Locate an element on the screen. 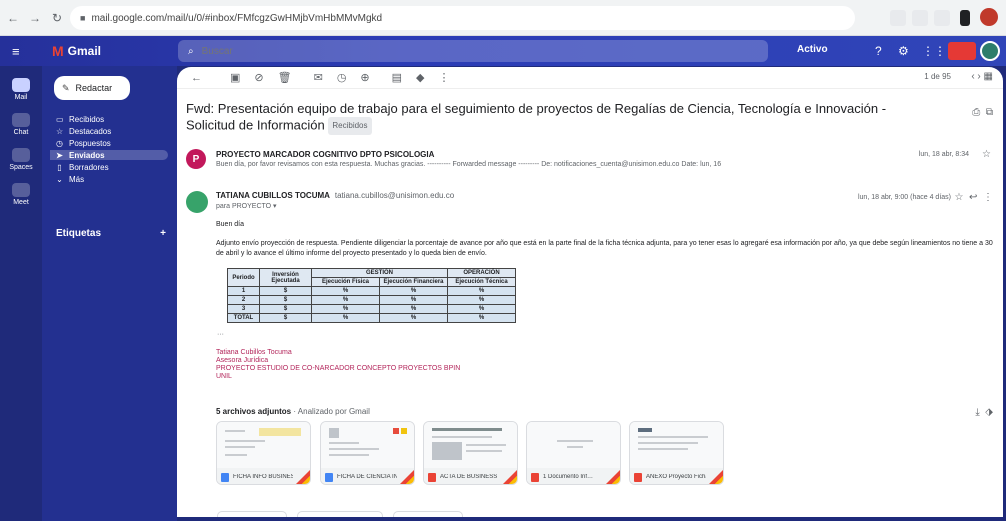 The width and height of the screenshot is (1006, 521). star-icon: ☆ is located at coordinates (986, 154).